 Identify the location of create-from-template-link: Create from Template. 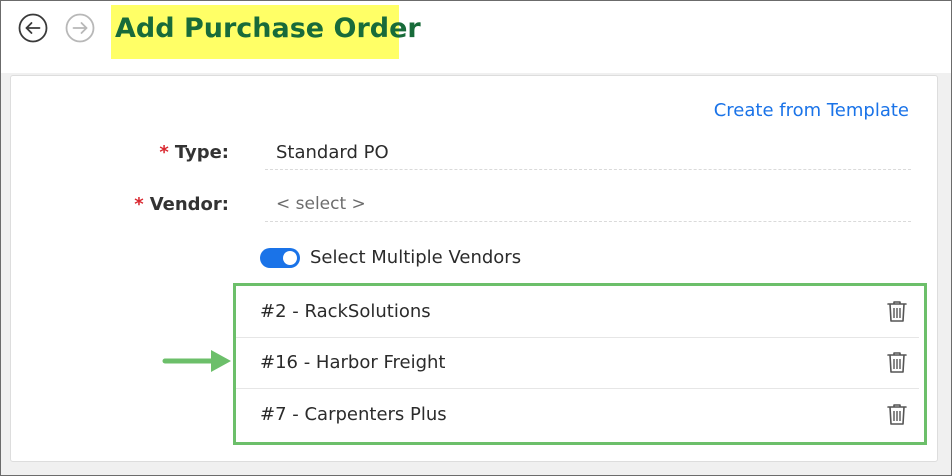
(811, 110).